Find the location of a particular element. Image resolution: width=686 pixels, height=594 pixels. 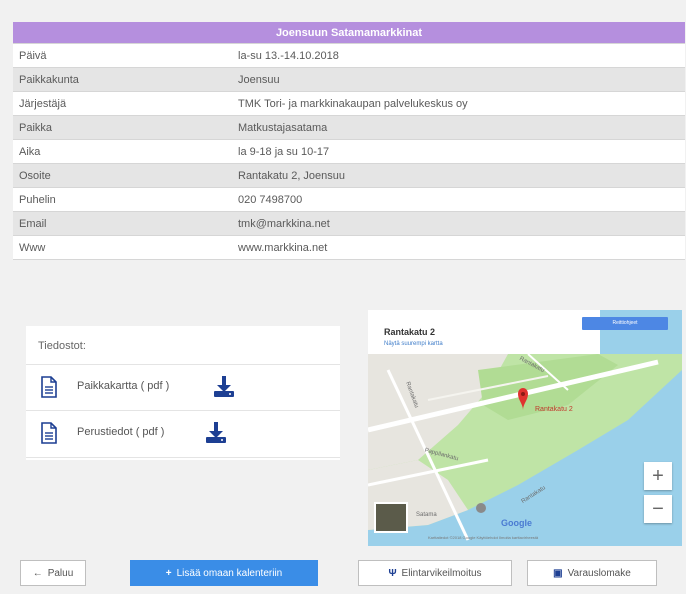

table-row: Www www.markkina.net is located at coordinates (349, 247).